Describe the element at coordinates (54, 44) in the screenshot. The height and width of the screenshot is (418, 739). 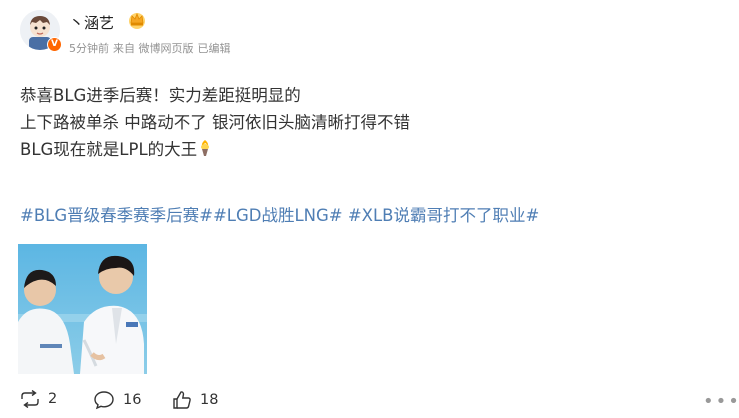
I see `verified-badge-icon: V` at that location.